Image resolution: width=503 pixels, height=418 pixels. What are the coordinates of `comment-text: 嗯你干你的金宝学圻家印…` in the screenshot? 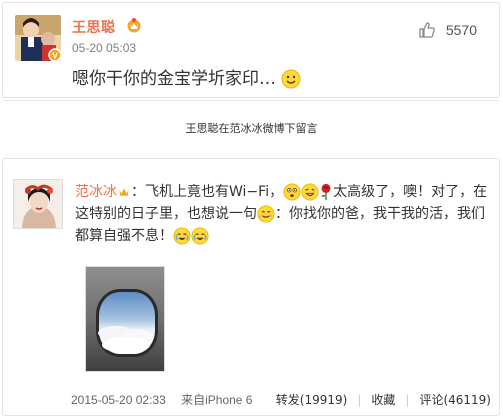 It's located at (174, 79).